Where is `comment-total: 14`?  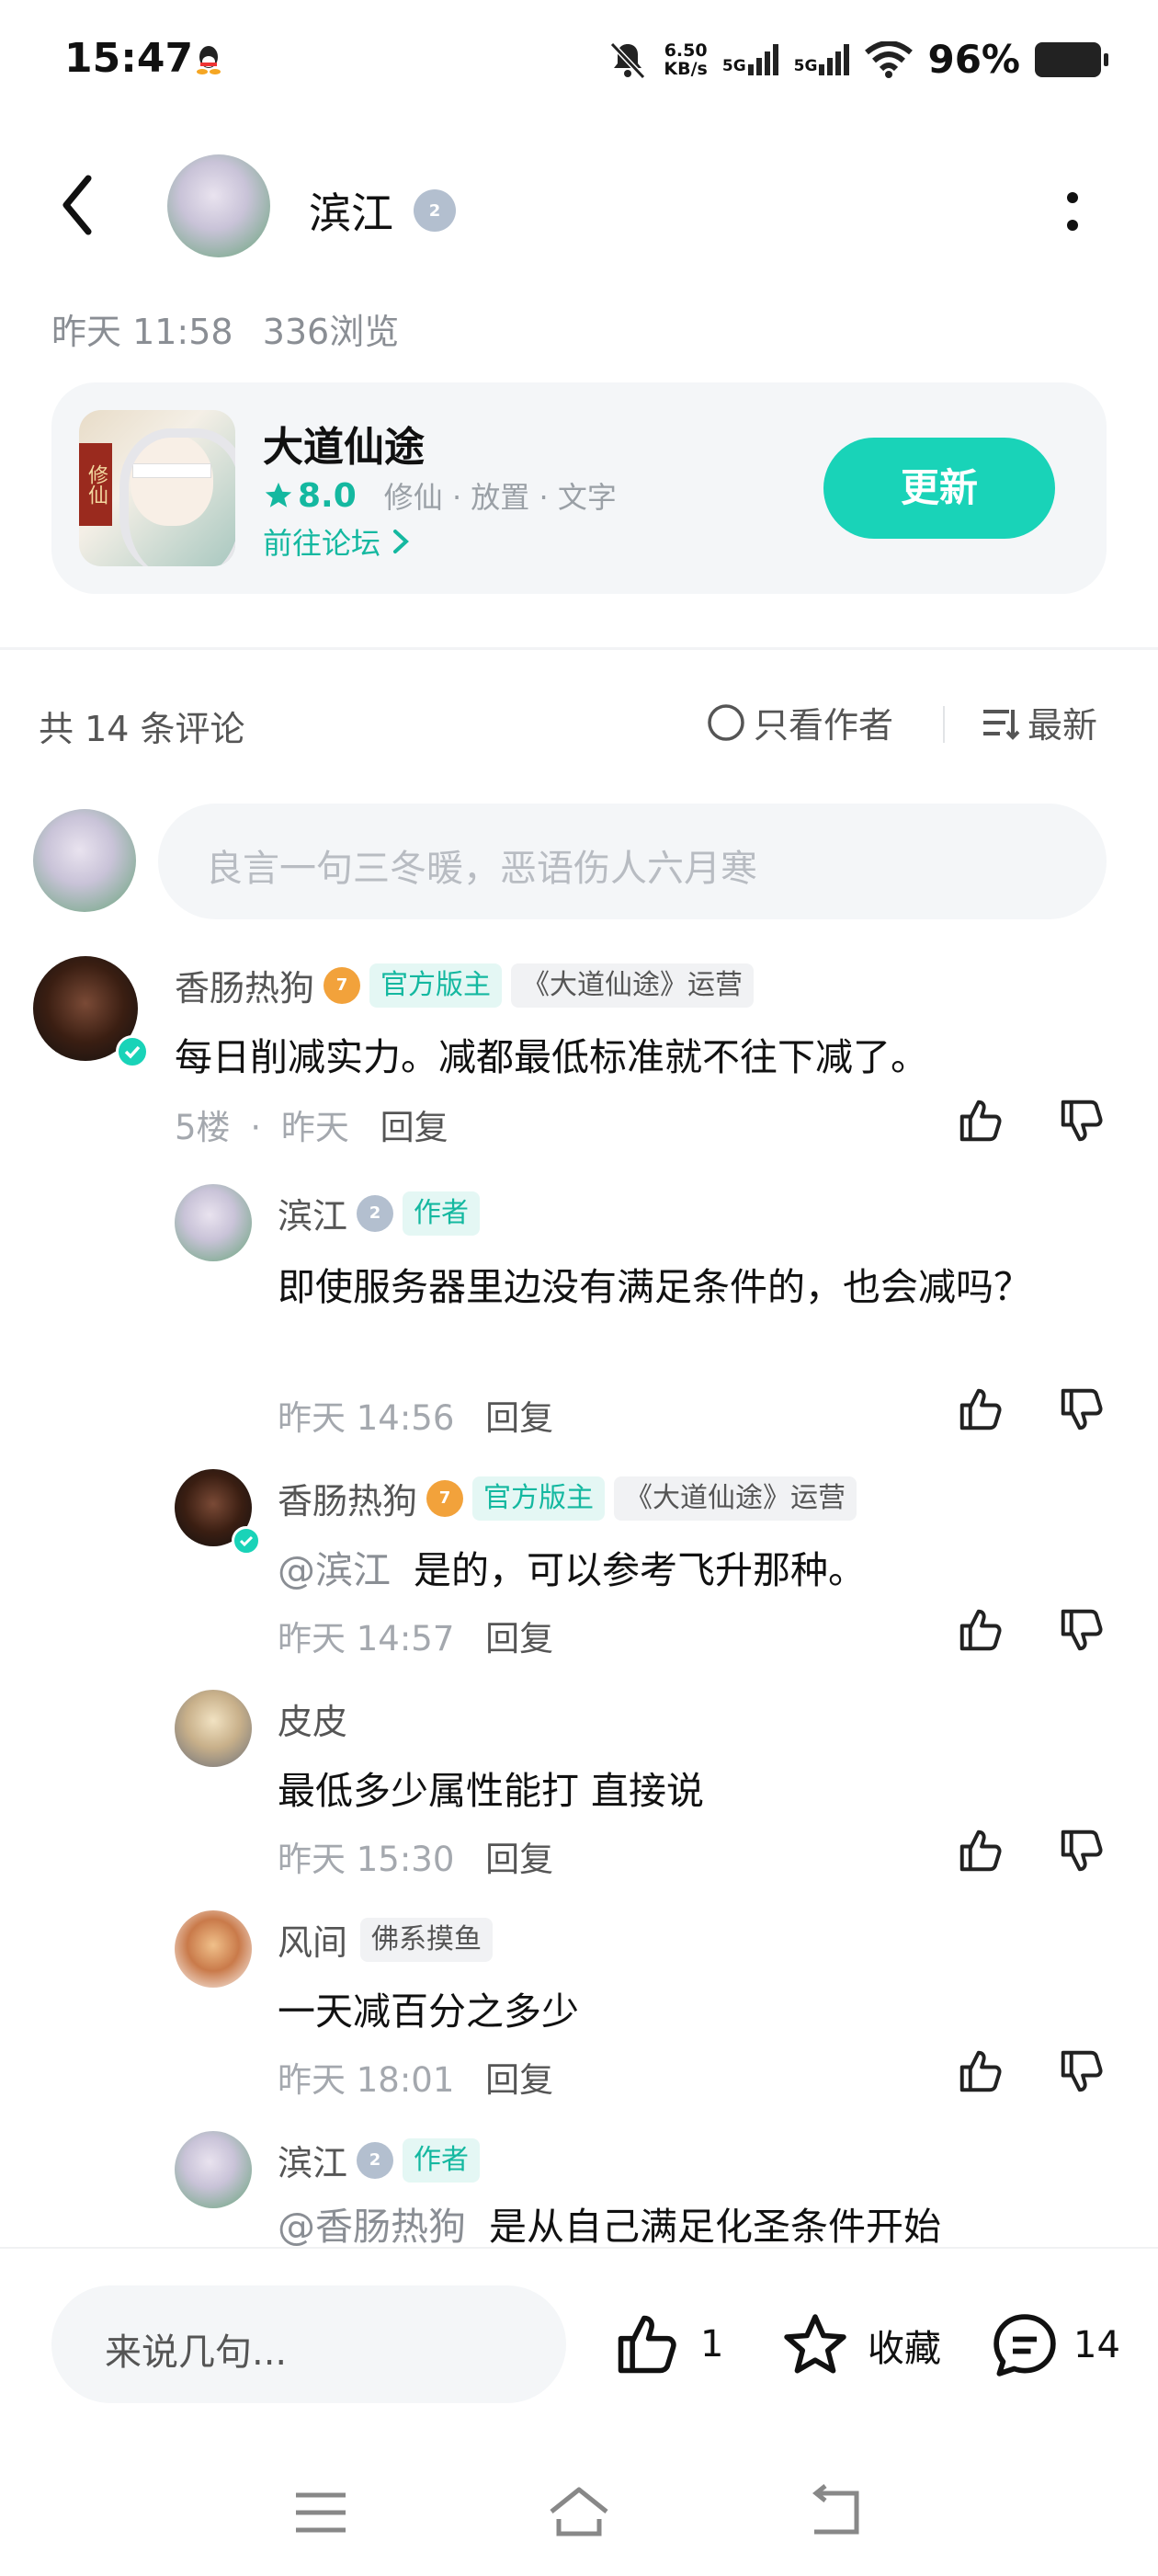 comment-total: 14 is located at coordinates (1096, 2345).